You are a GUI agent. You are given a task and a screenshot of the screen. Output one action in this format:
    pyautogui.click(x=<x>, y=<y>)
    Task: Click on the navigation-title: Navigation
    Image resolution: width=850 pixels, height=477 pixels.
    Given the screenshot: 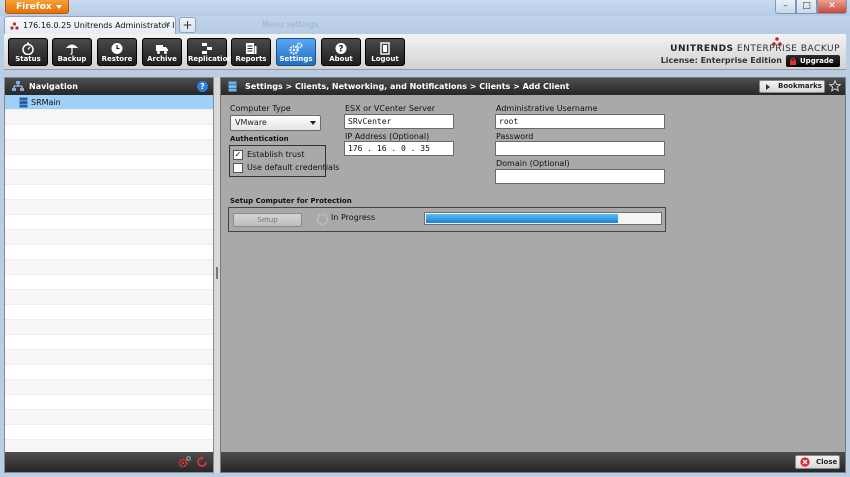 What is the action you would take?
    pyautogui.click(x=53, y=86)
    